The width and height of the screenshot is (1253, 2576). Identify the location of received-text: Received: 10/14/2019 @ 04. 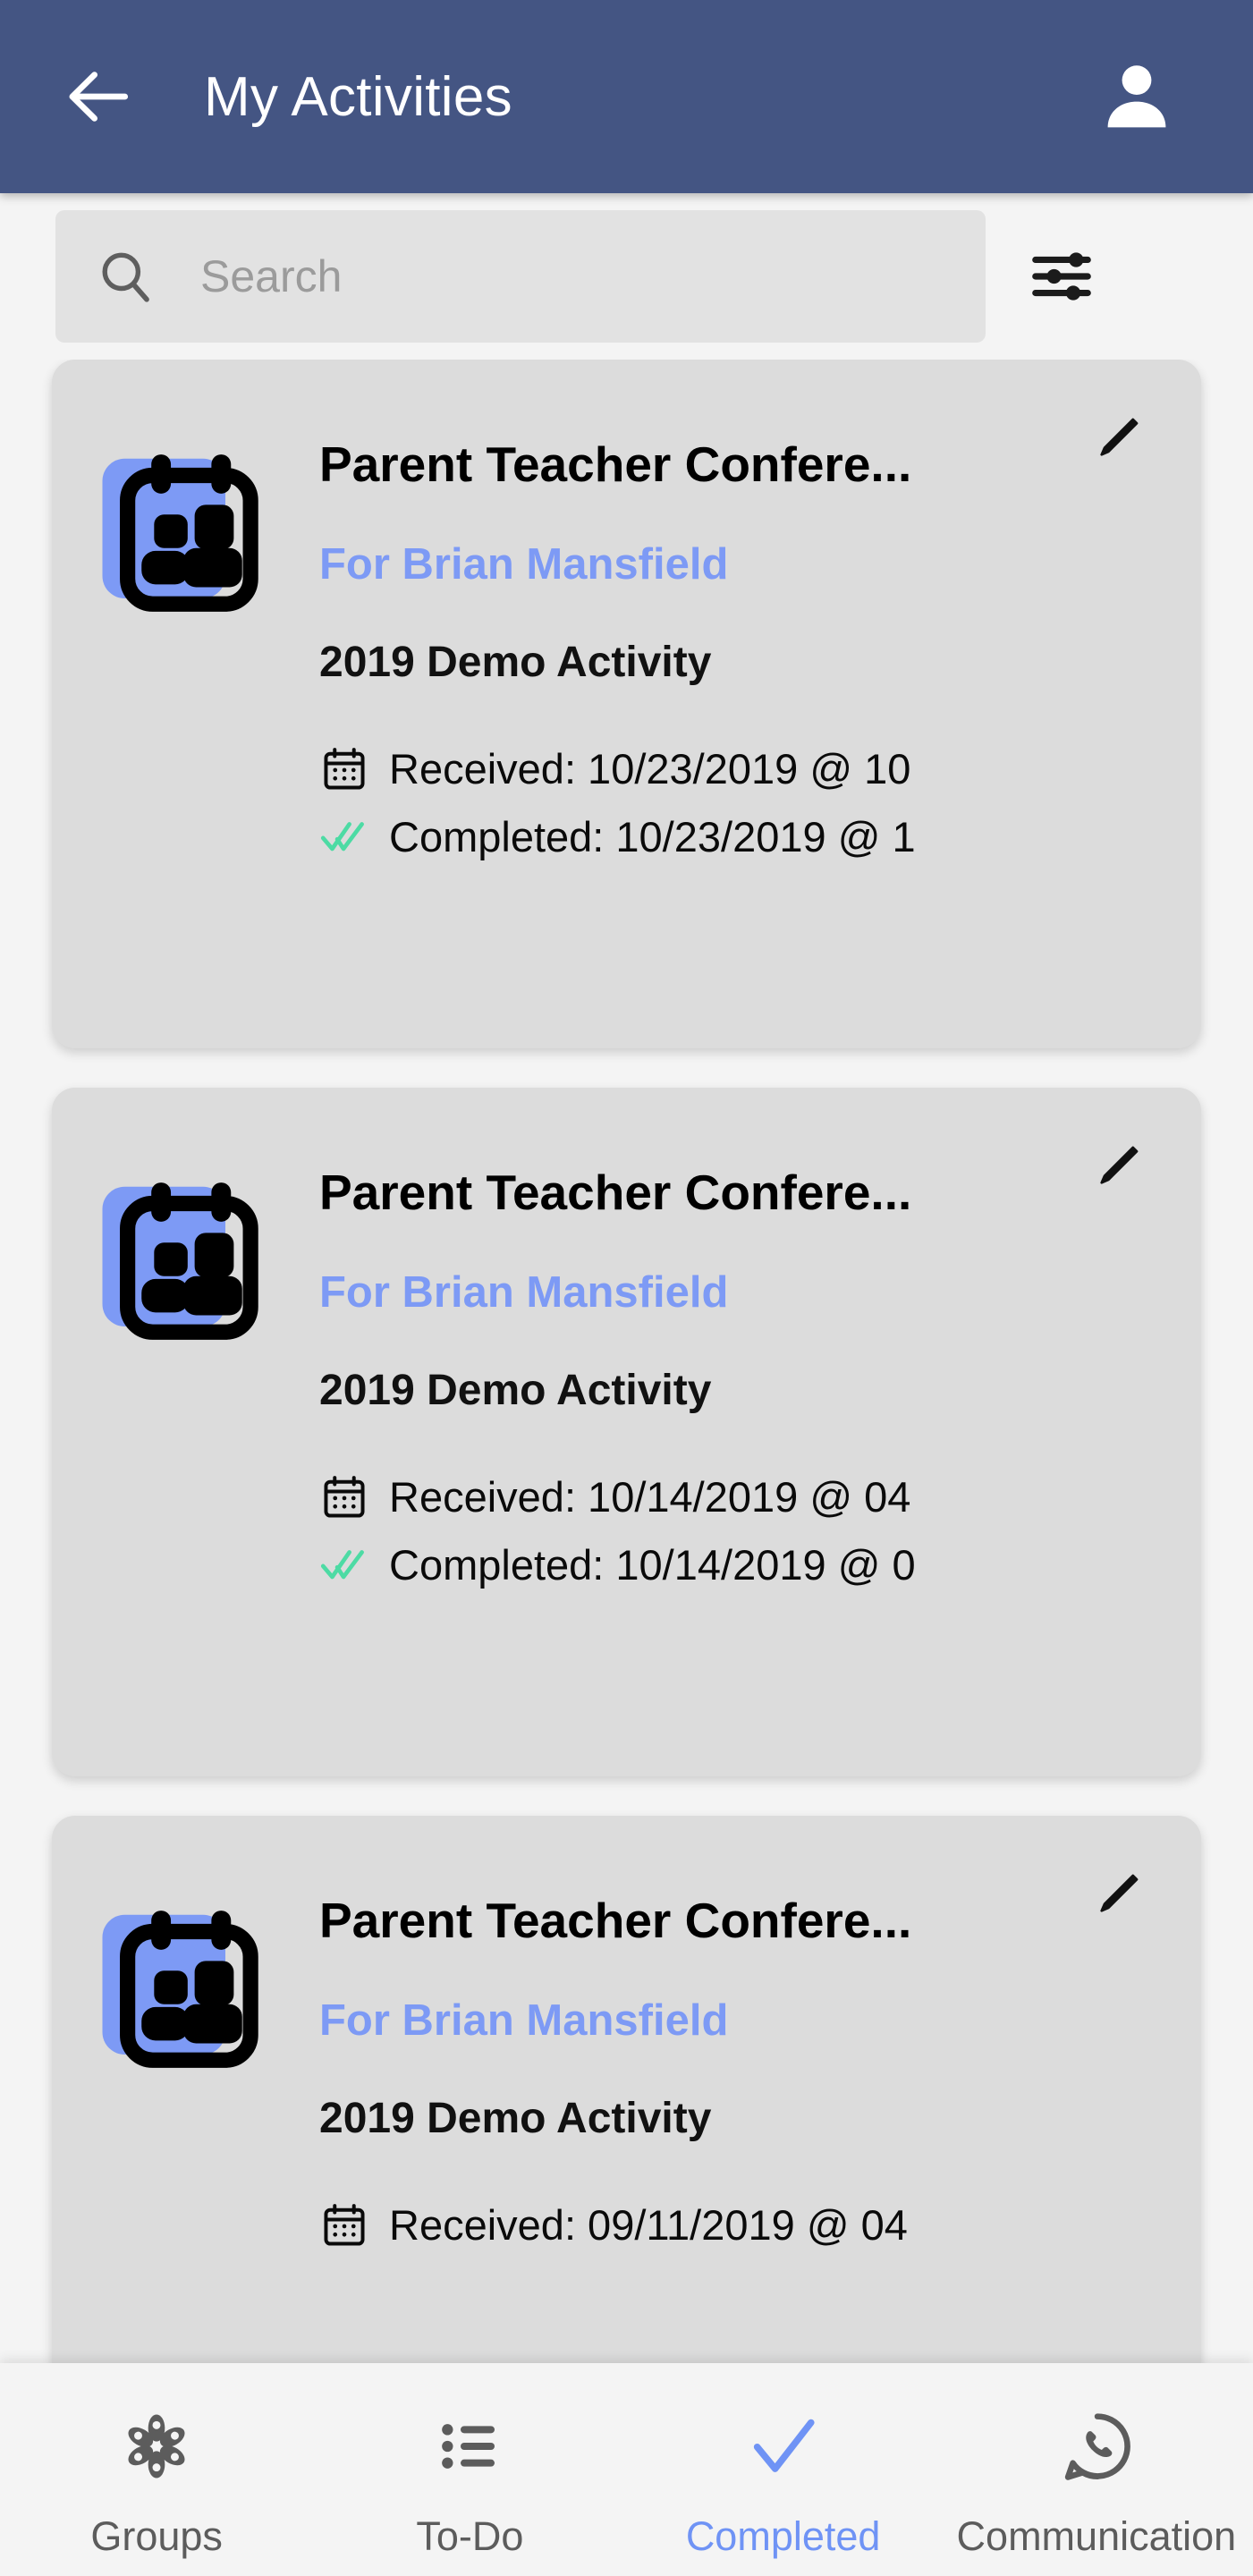
(650, 1497).